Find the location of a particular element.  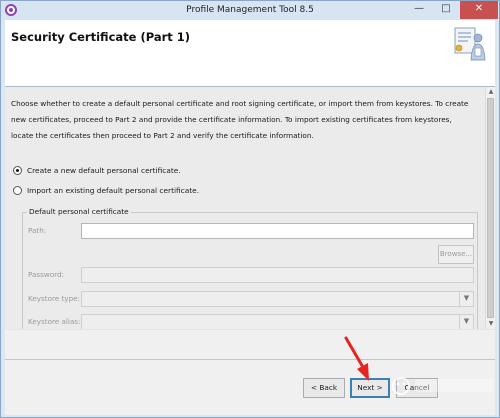

wizard-certificate-icon is located at coordinates (470, 44).